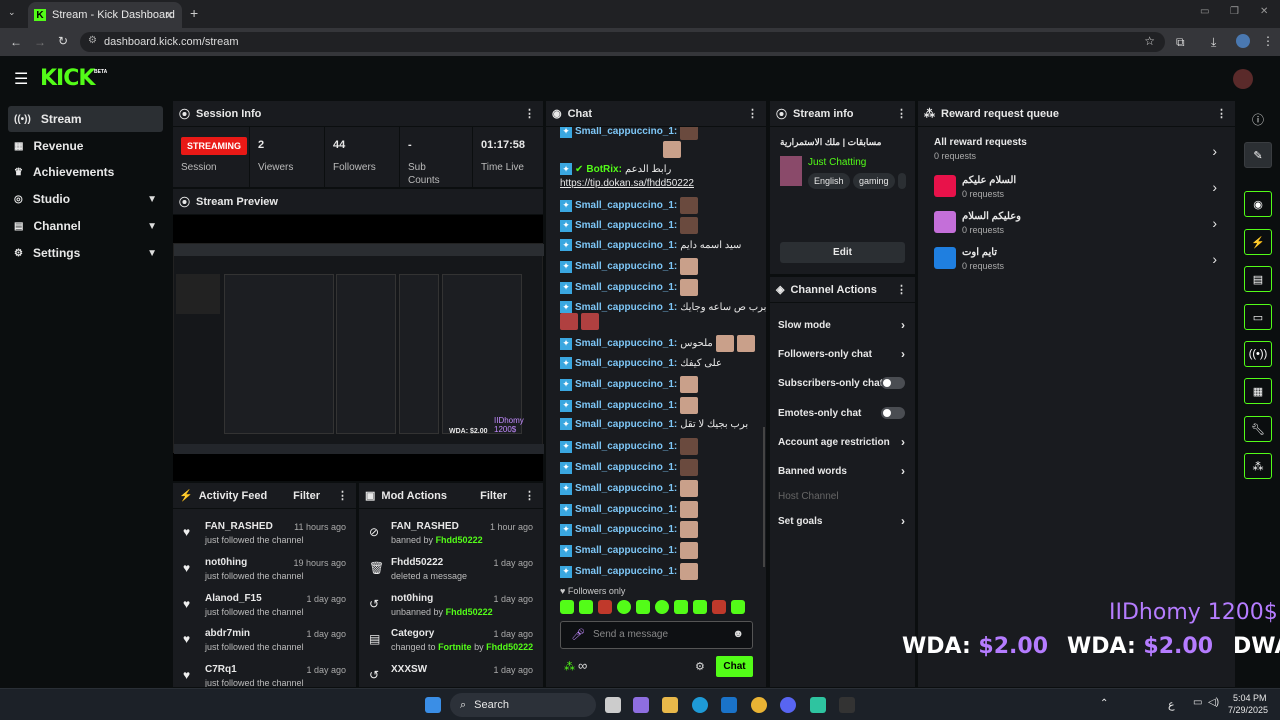  I want to click on reload-icon: ↻, so click(63, 41).